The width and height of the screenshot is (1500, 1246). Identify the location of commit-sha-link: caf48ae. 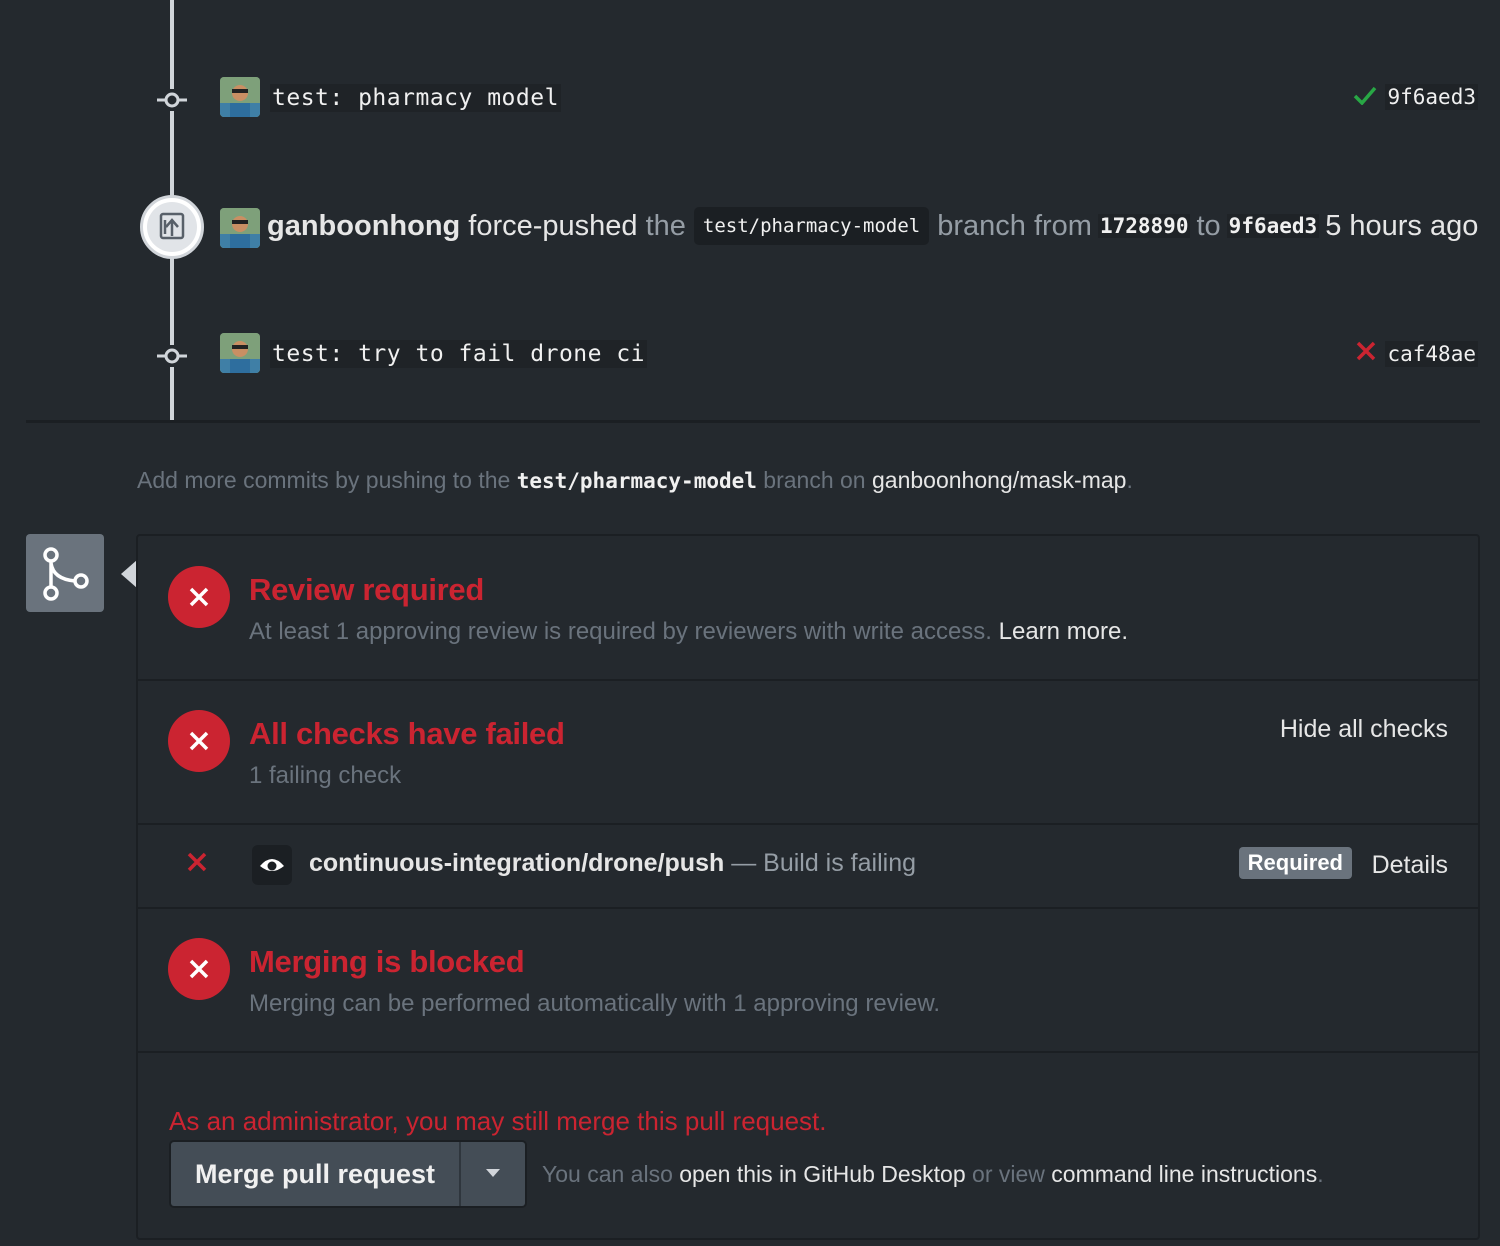
(1431, 353).